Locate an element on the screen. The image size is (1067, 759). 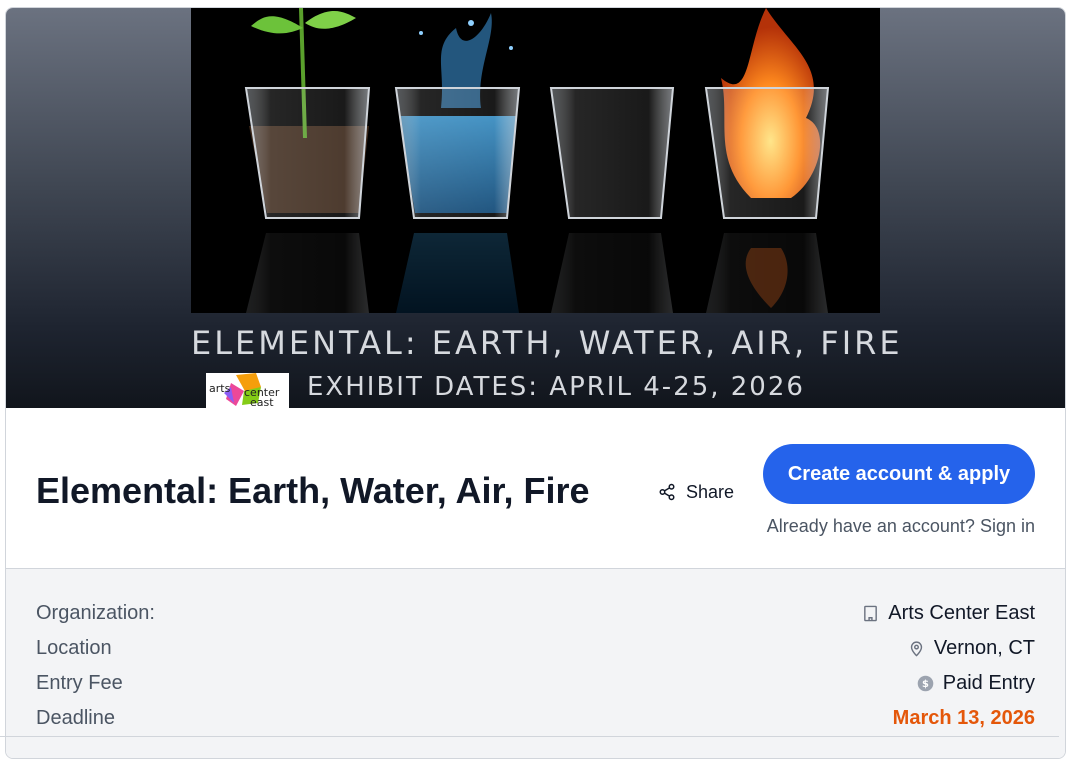
organization-value: Arts Center East is located at coordinates (961, 612).